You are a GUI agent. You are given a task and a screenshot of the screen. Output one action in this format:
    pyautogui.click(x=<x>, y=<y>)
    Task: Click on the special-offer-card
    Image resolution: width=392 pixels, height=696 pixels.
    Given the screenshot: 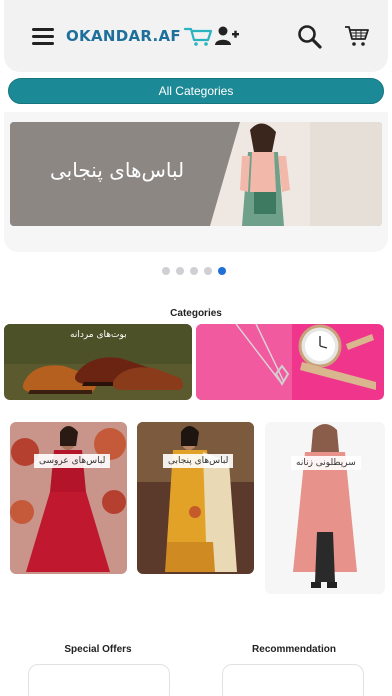 What is the action you would take?
    pyautogui.click(x=99, y=680)
    